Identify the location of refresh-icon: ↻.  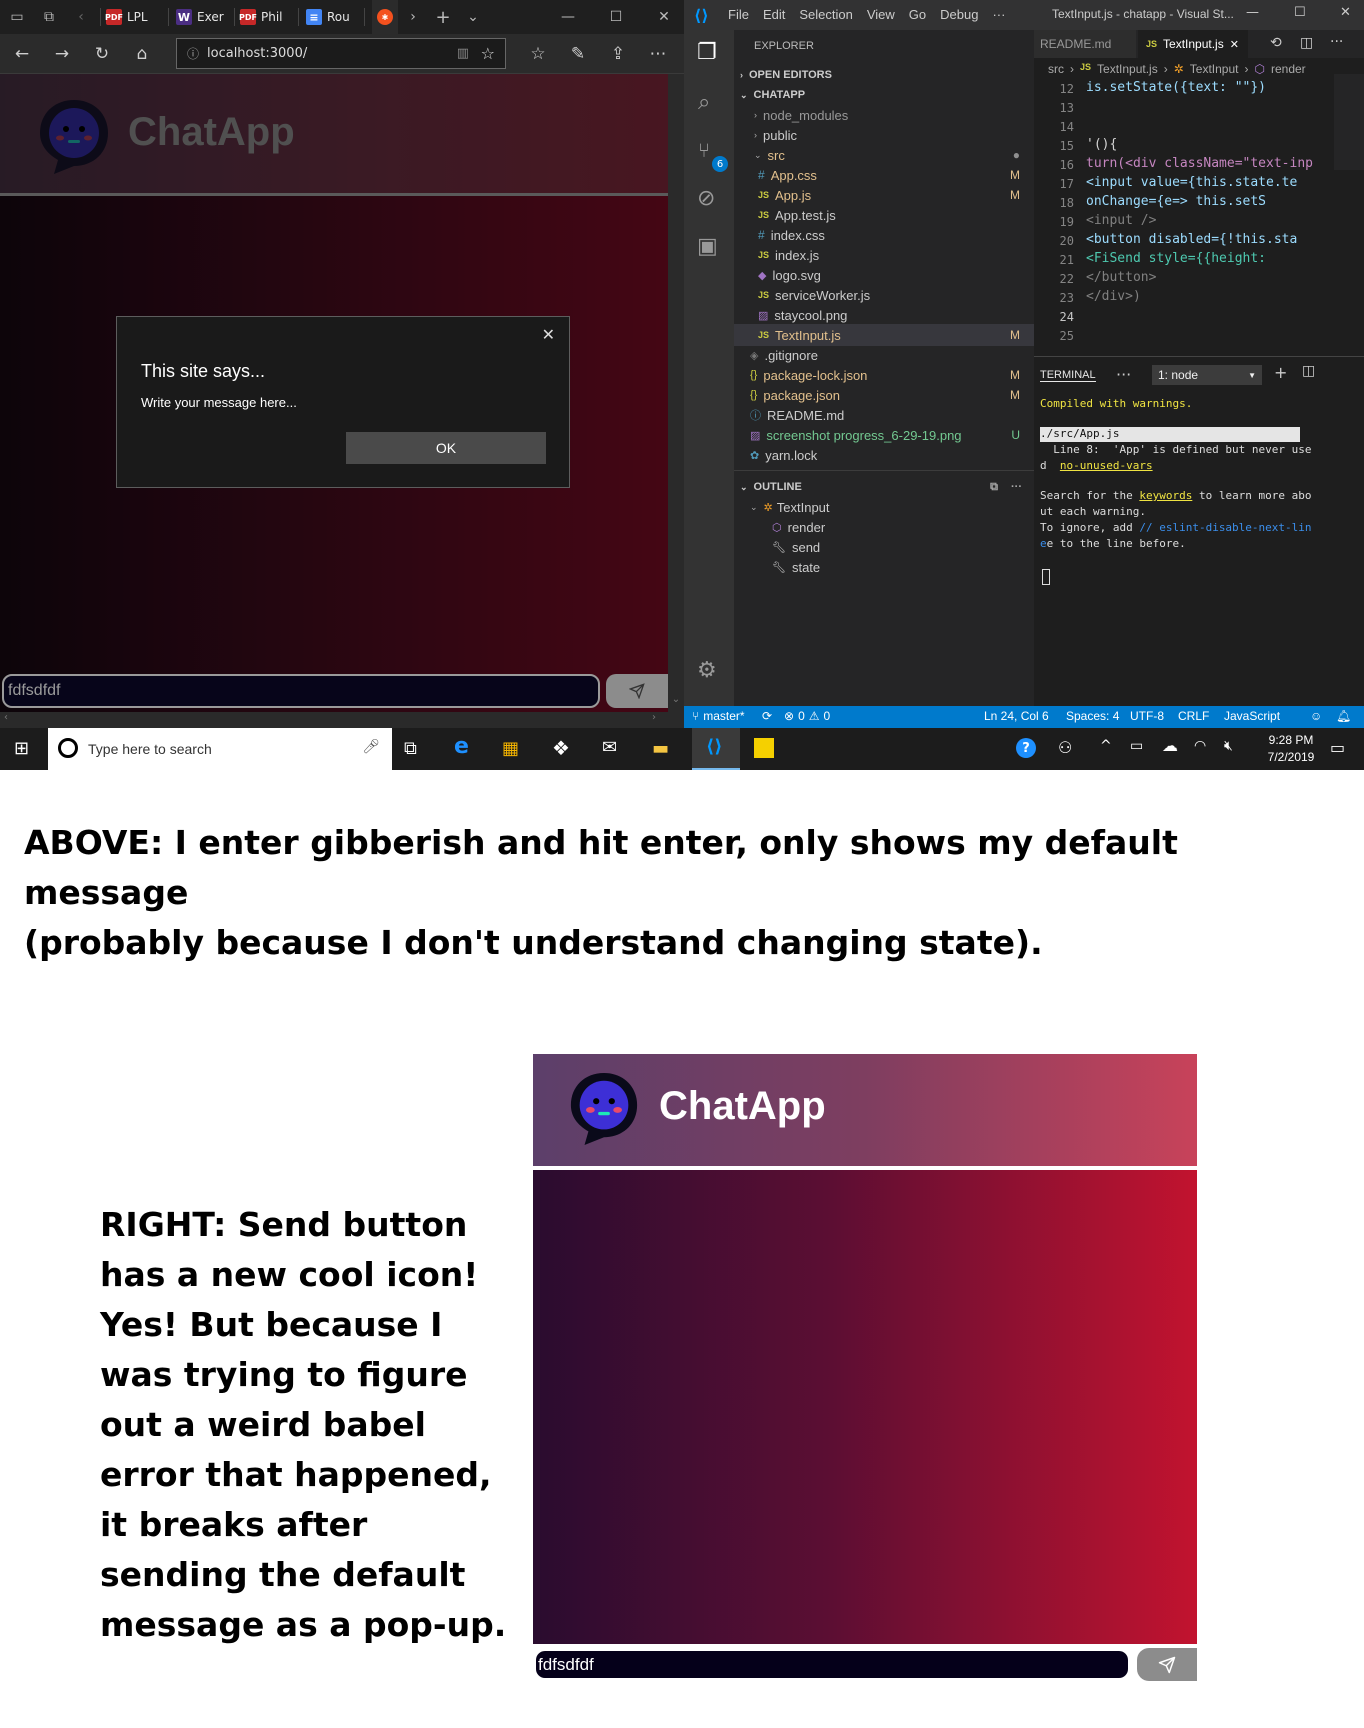
(102, 54).